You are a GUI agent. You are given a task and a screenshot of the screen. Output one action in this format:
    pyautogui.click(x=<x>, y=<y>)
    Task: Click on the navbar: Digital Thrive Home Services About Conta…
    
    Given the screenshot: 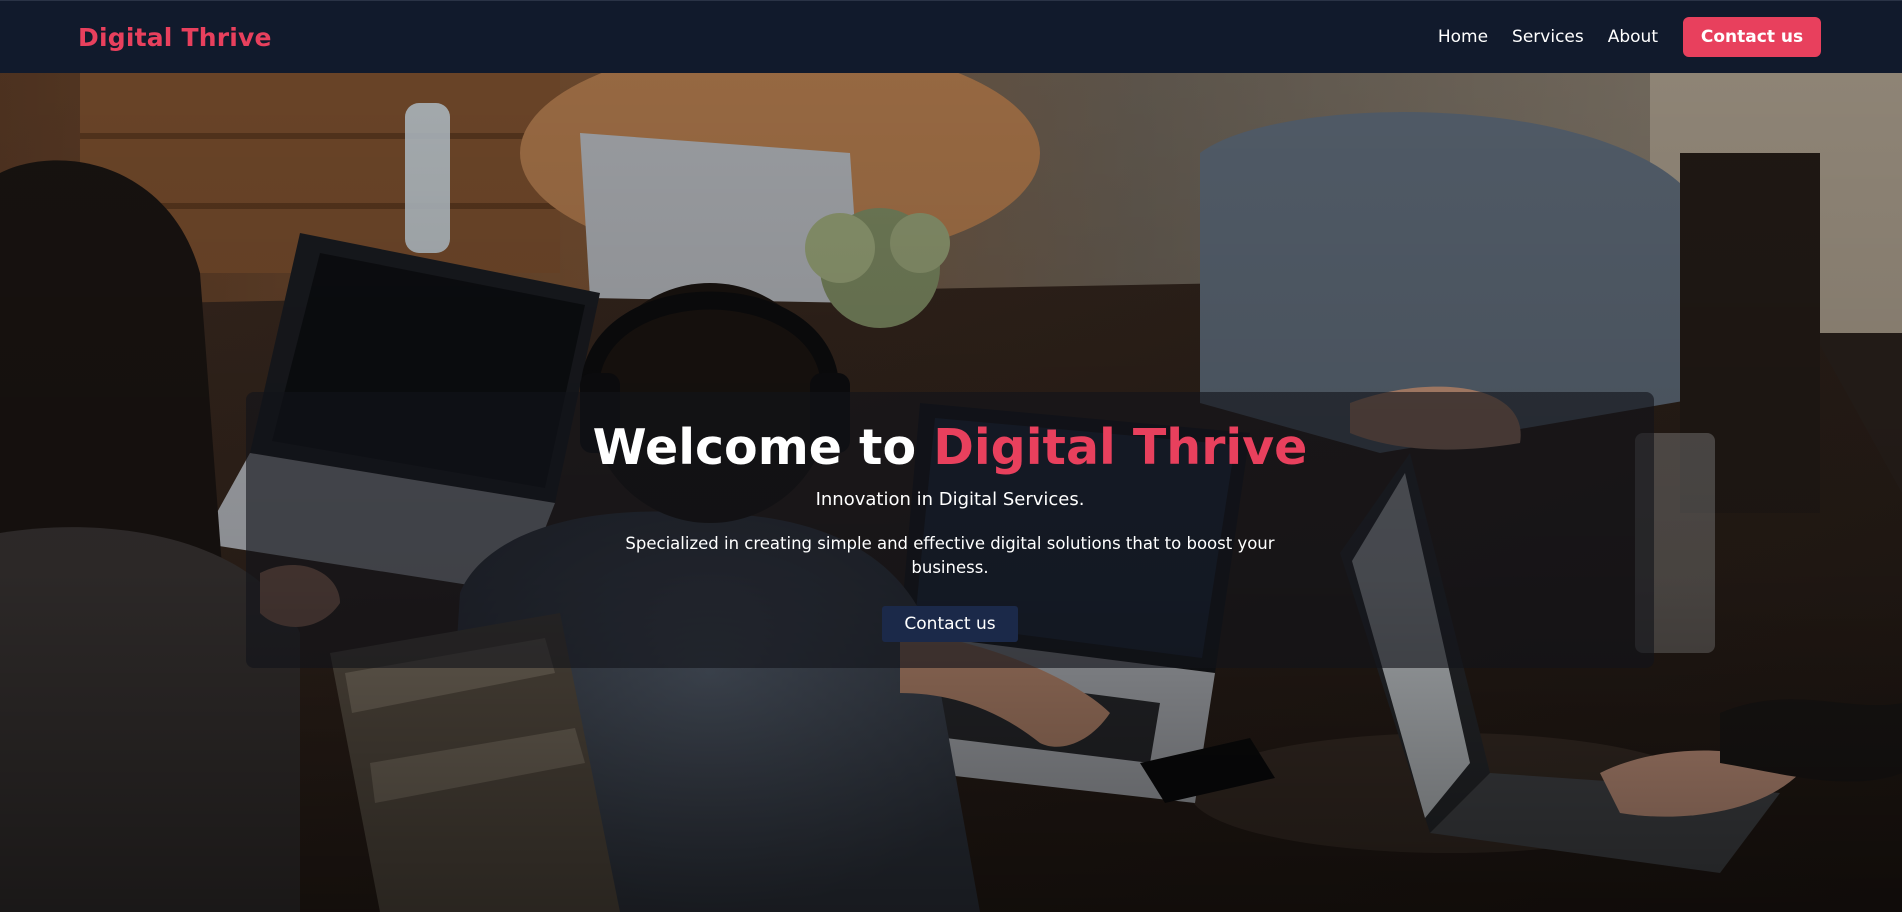 What is the action you would take?
    pyautogui.click(x=951, y=36)
    